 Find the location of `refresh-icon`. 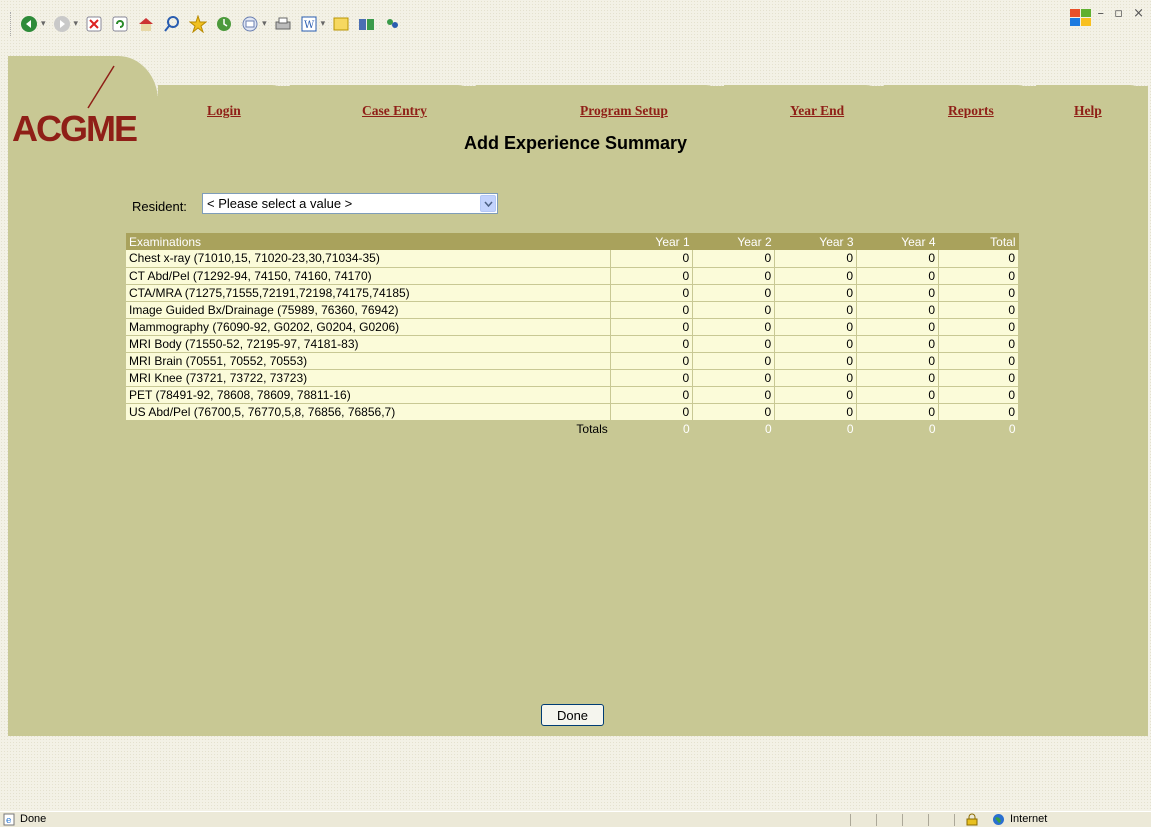

refresh-icon is located at coordinates (120, 24).